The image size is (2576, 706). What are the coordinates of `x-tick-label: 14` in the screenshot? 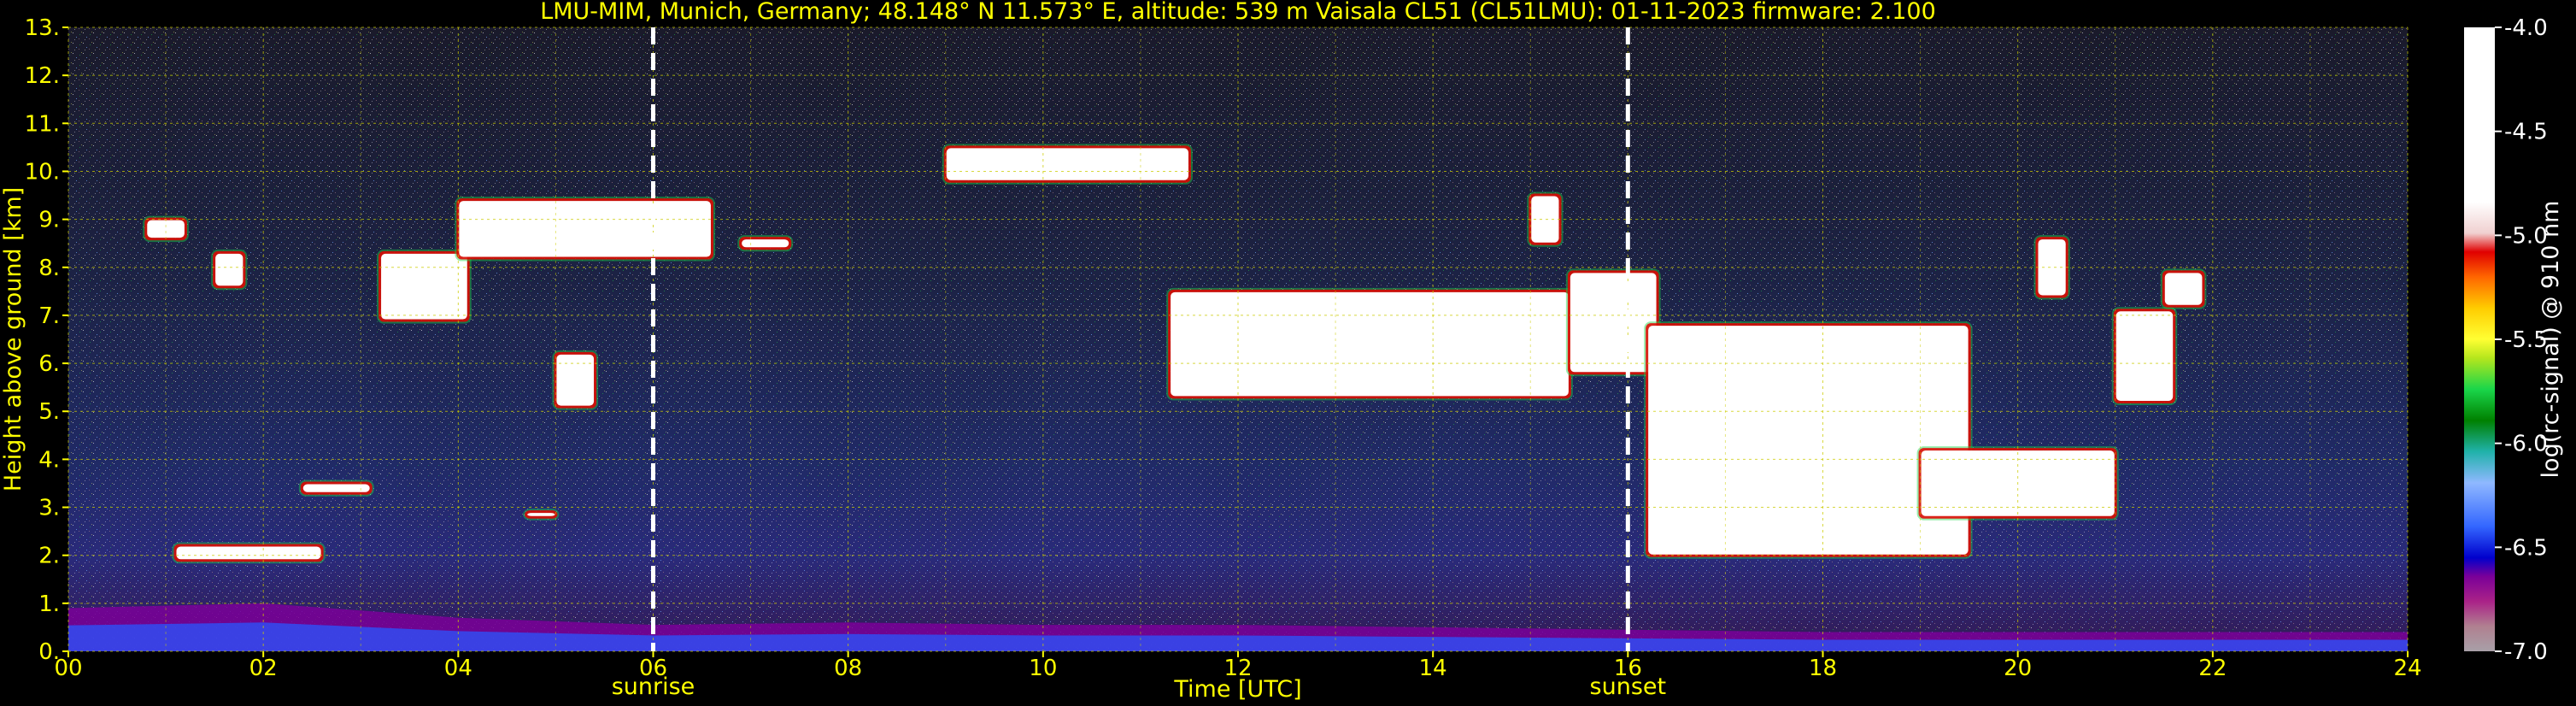 It's located at (1433, 668).